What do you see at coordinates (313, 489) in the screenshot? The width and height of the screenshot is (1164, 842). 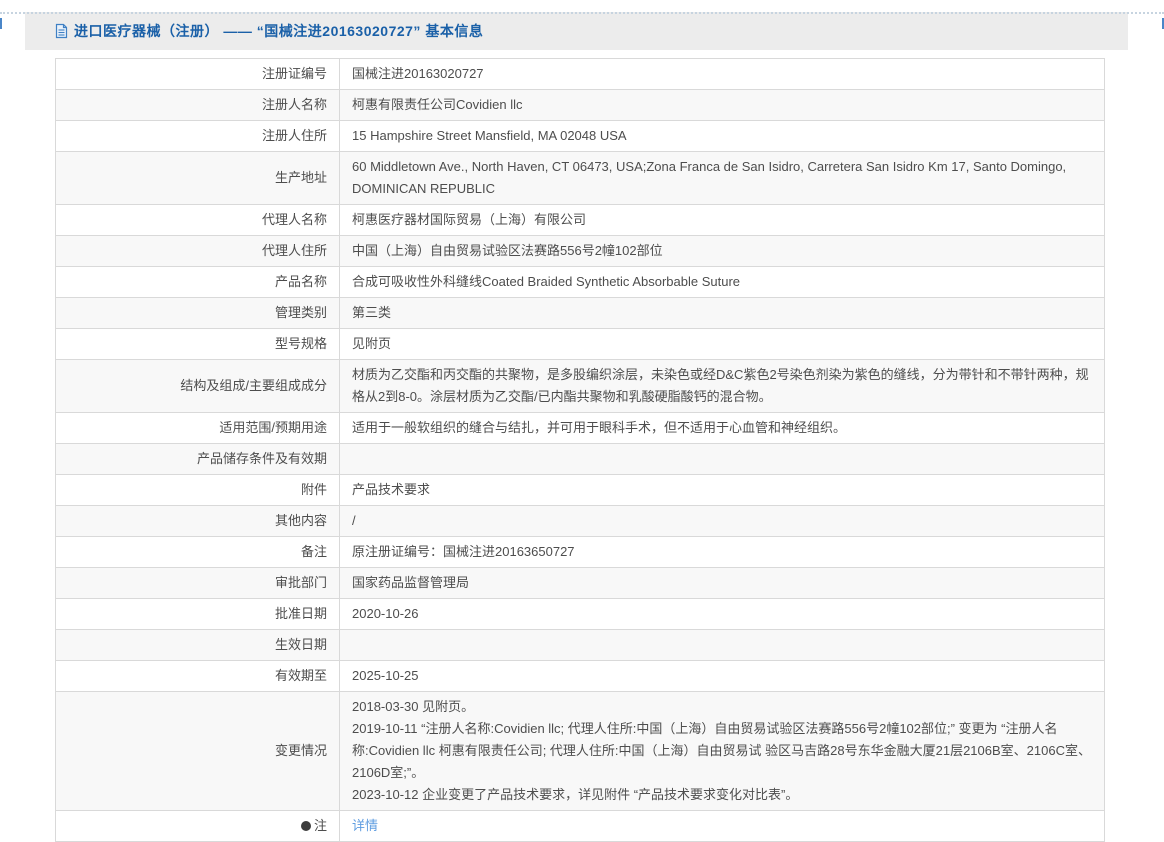 I see `row-label: 附件` at bounding box center [313, 489].